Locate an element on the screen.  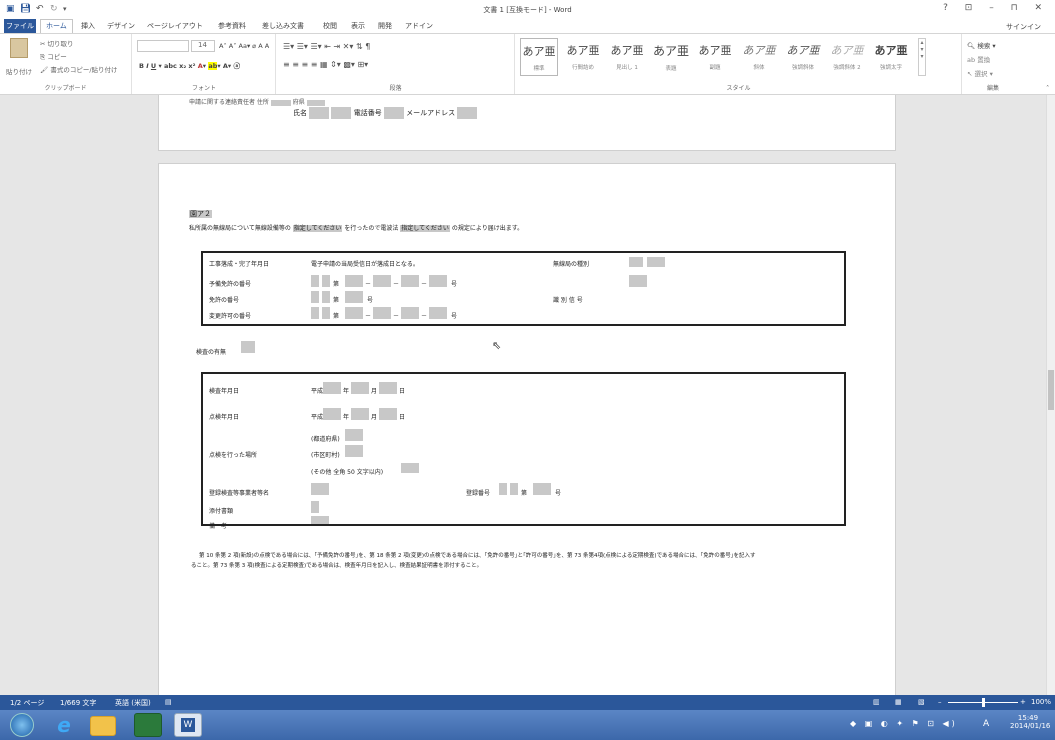
clock: 15:49 2014/01/16 is located at coordinates (1030, 722).